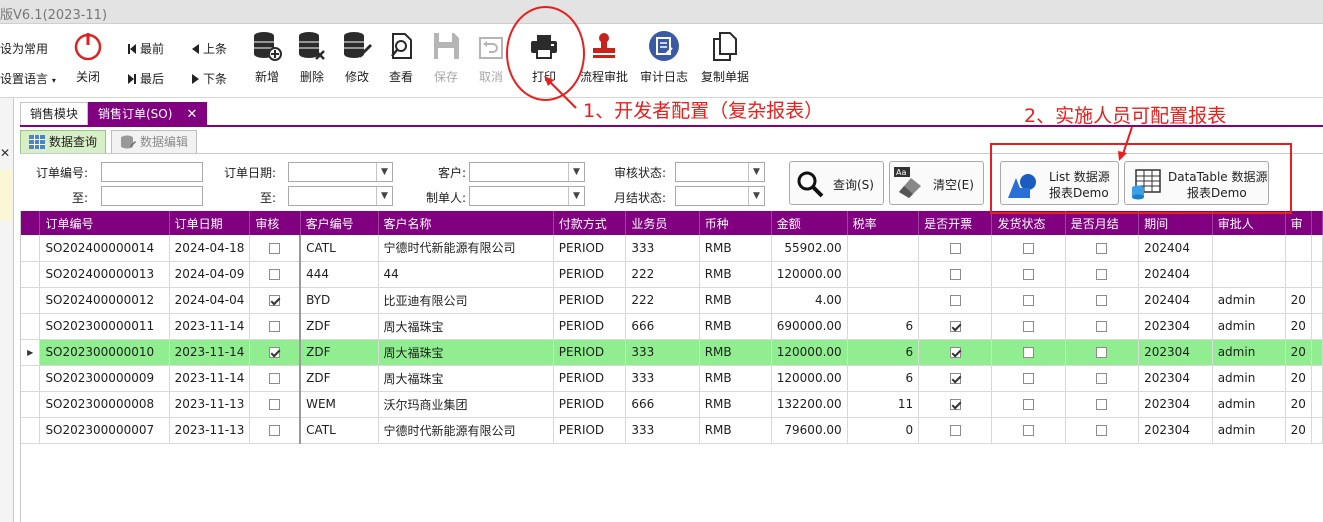  I want to click on column-header: 订单编号, so click(104, 223).